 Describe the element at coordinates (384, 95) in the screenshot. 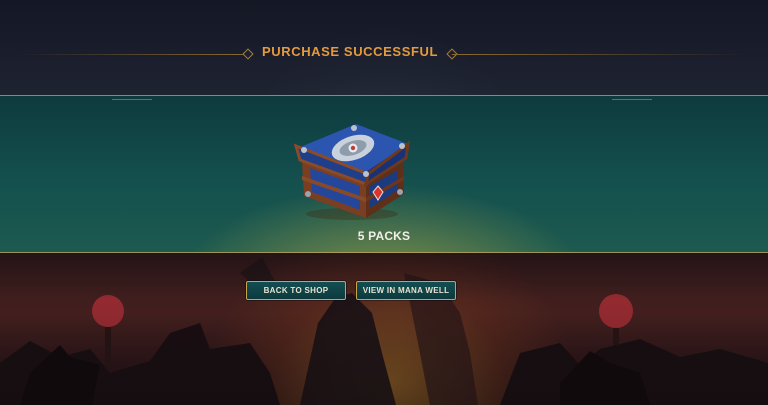

I see `reward-banner-top-border` at that location.